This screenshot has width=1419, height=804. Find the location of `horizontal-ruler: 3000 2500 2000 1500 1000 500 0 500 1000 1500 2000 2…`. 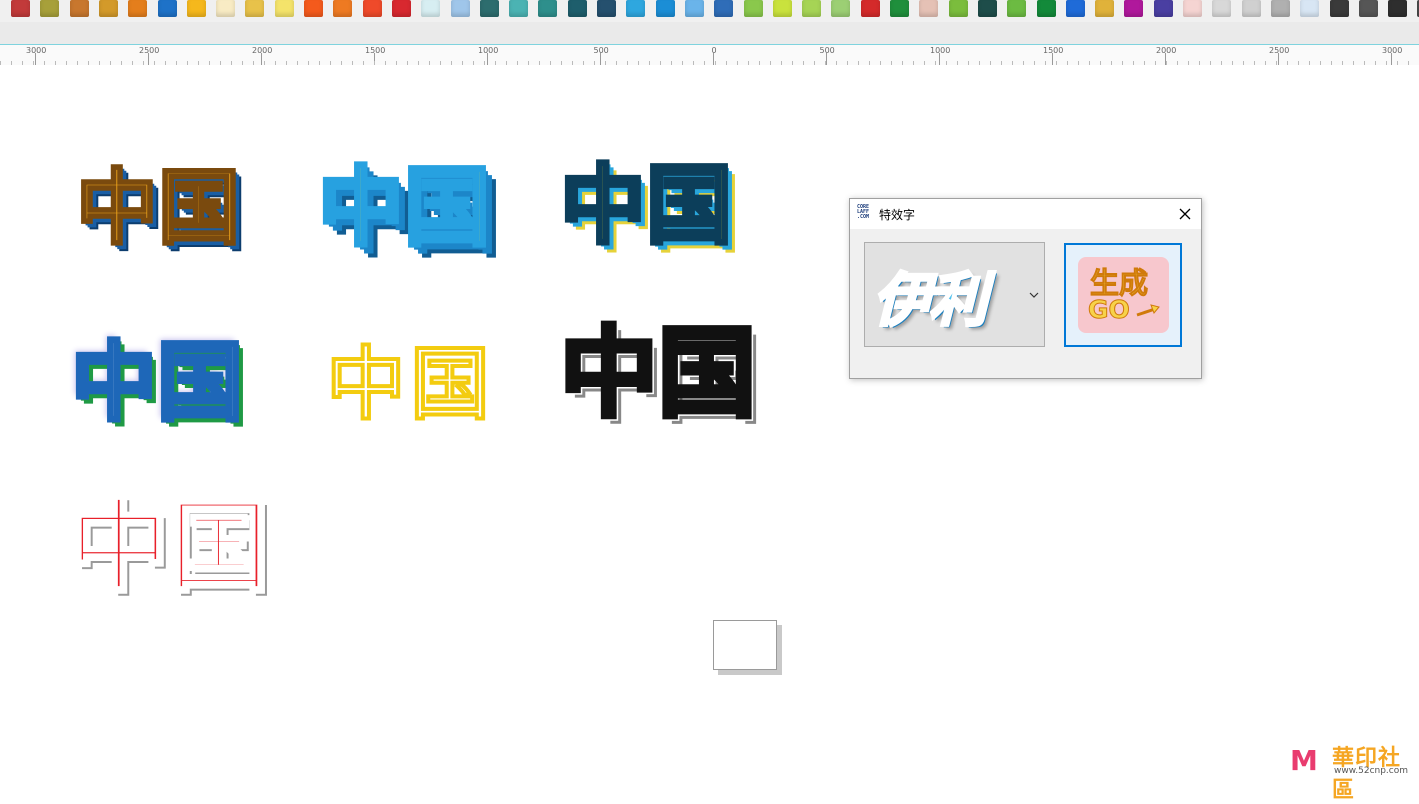

horizontal-ruler: 3000 2500 2000 1500 1000 500 0 500 1000 1500 2000 2… is located at coordinates (709, 55).